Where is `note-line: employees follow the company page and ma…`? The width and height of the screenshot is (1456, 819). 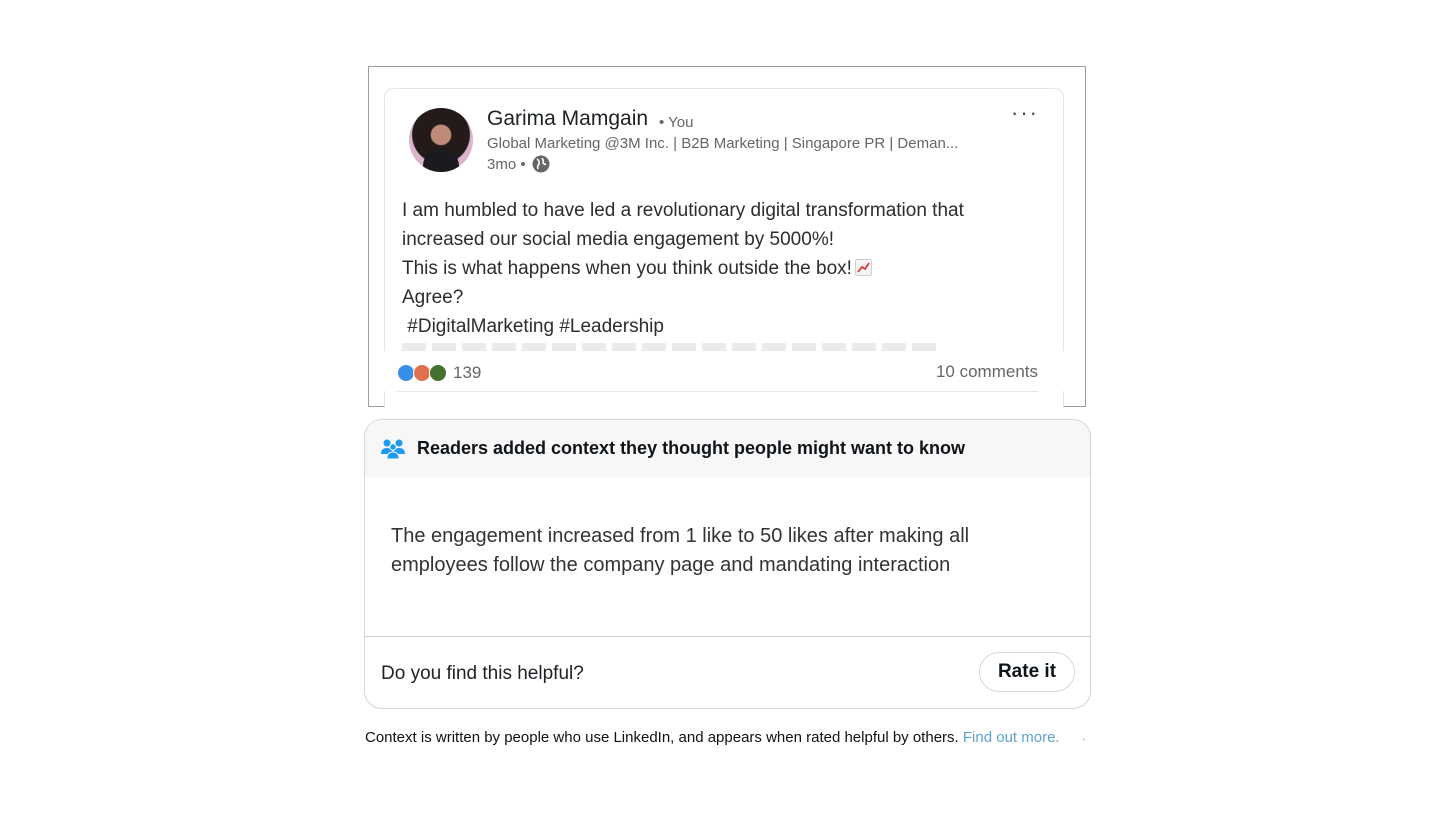 note-line: employees follow the company page and ma… is located at coordinates (671, 565).